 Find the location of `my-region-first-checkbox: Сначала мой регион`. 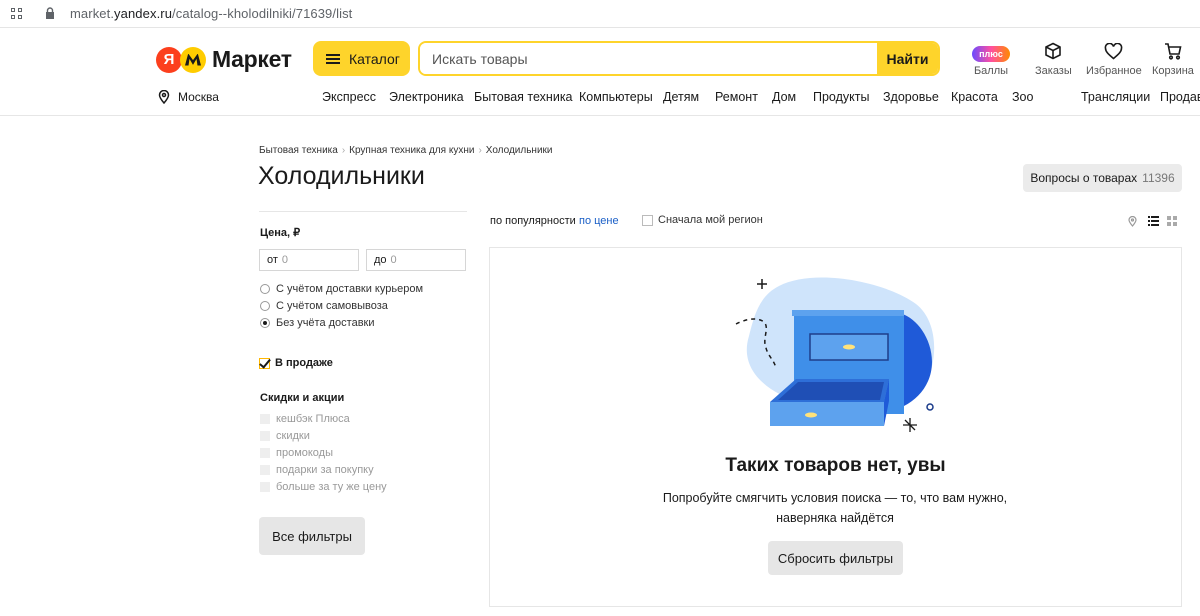

my-region-first-checkbox: Сначала мой регион is located at coordinates (702, 220).